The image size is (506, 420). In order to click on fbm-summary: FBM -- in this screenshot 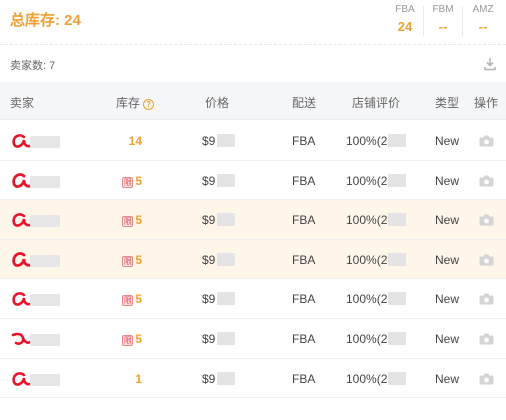, I will do `click(443, 20)`.